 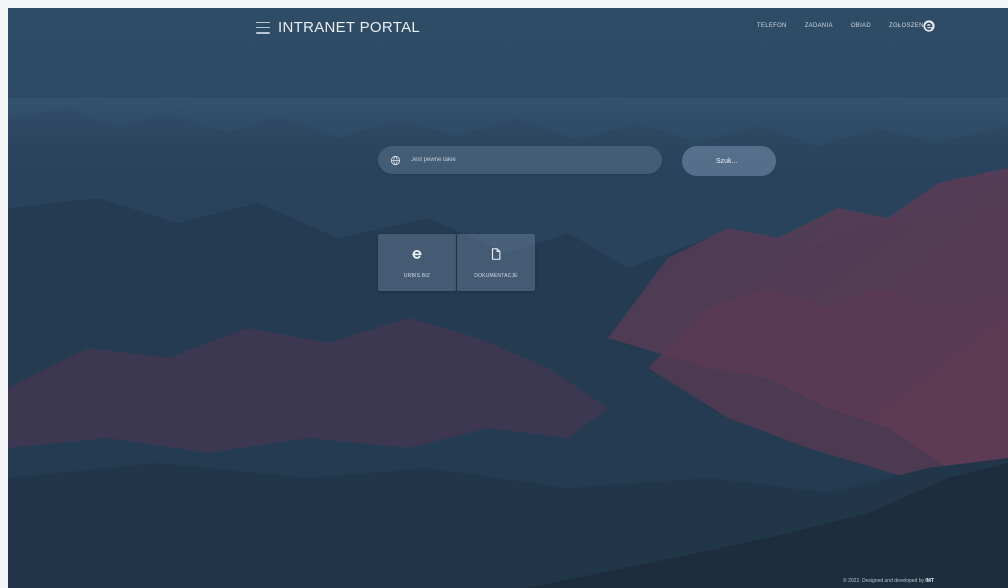 What do you see at coordinates (504, 4) in the screenshot?
I see `top-edge` at bounding box center [504, 4].